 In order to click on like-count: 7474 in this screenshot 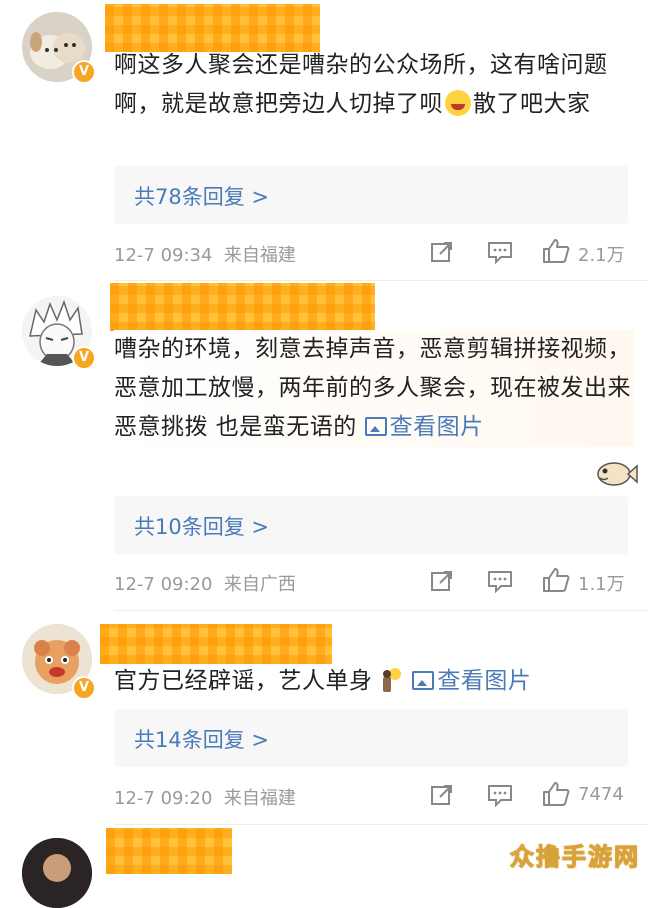, I will do `click(601, 794)`.